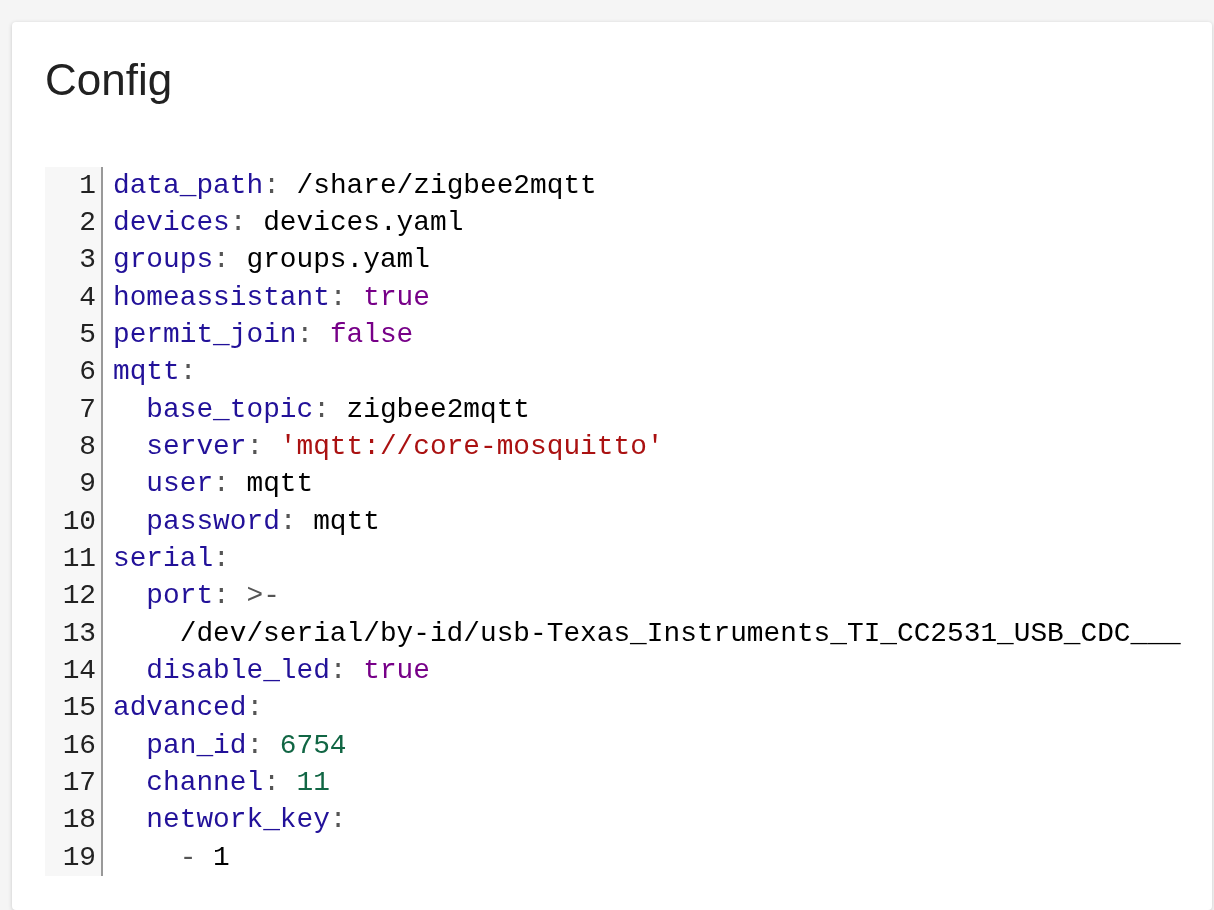  Describe the element at coordinates (74, 596) in the screenshot. I see `line-number: 12` at that location.